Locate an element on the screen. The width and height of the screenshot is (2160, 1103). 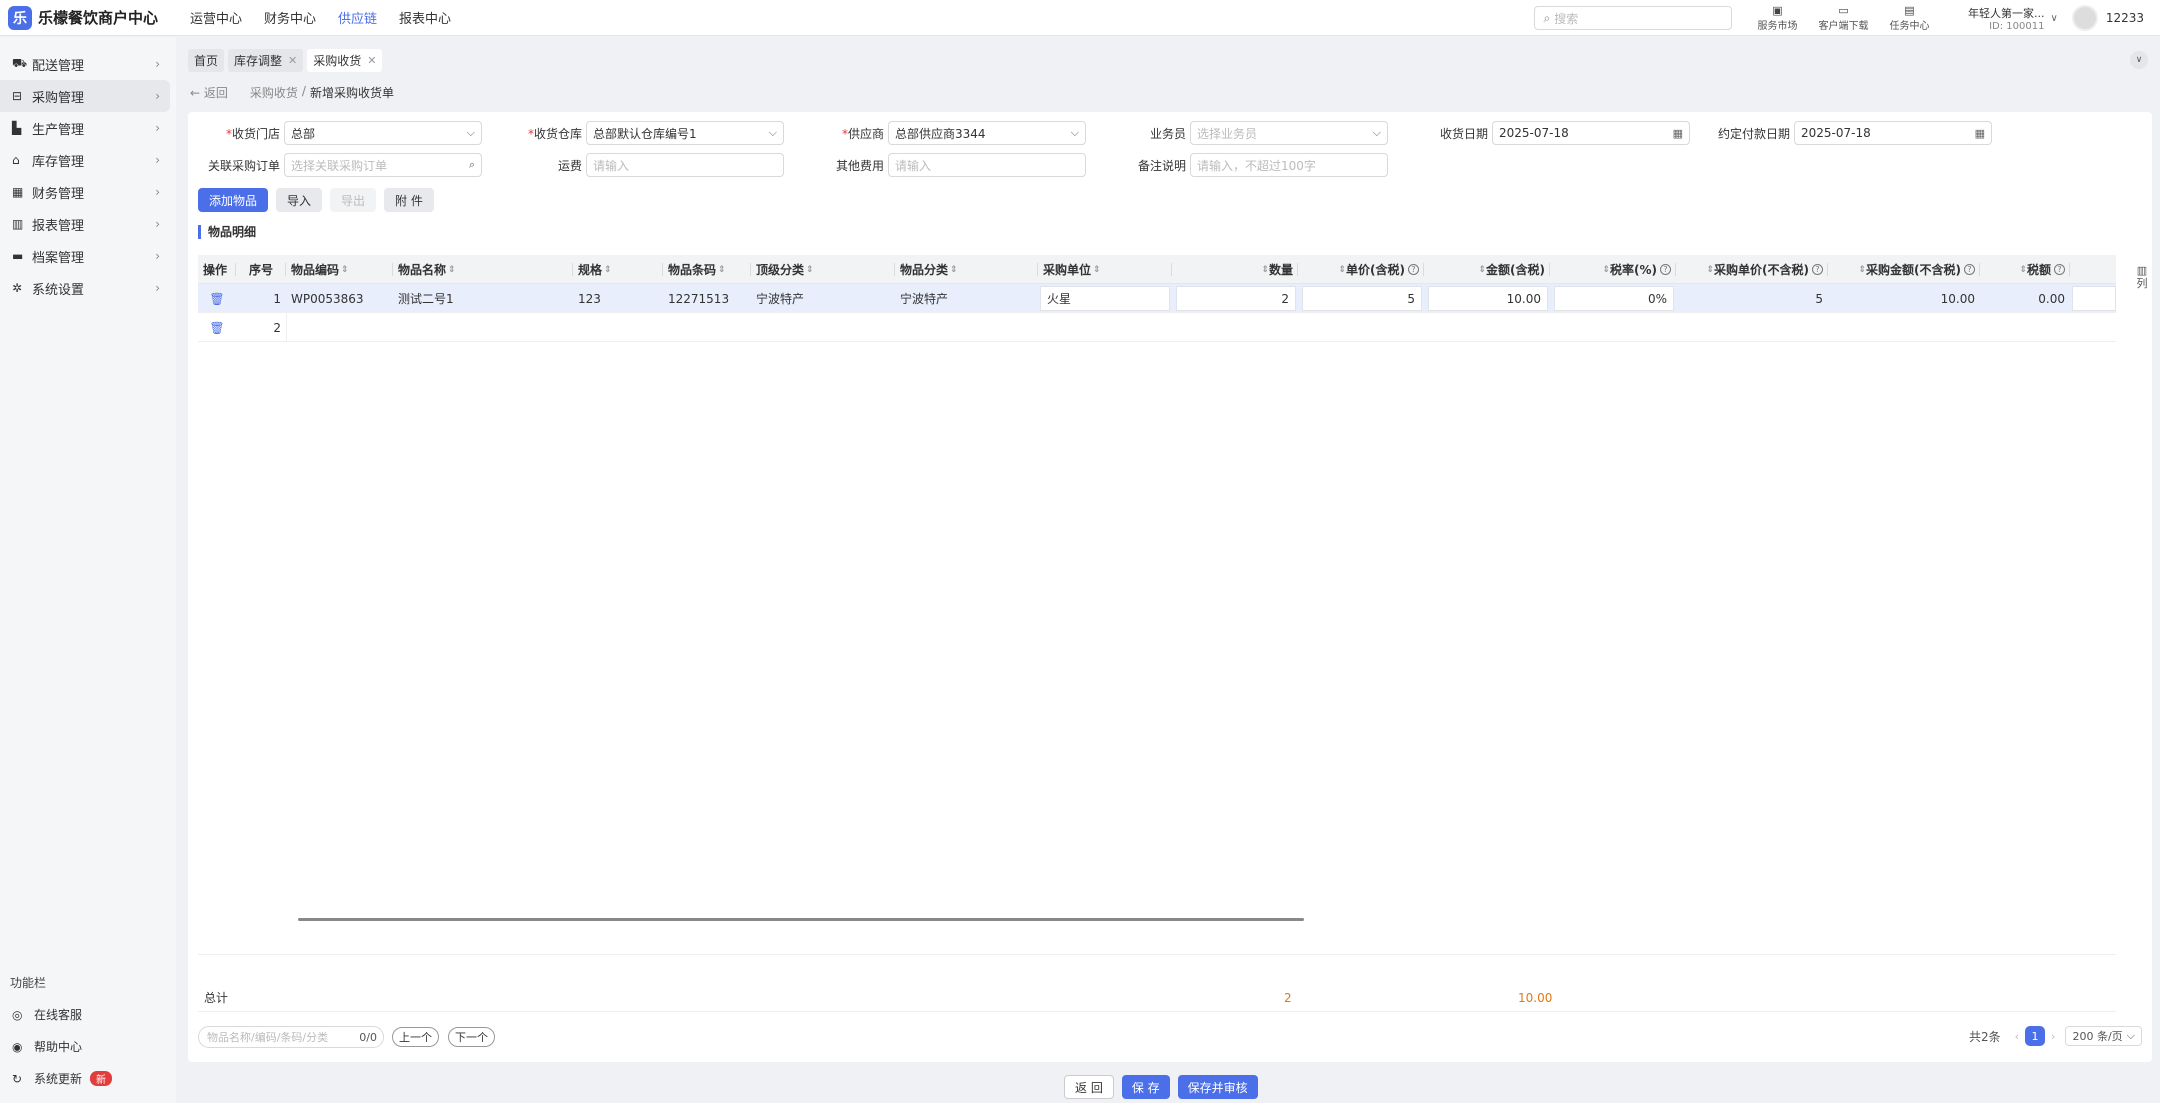
other-fee-input: 请输入 is located at coordinates (987, 165).